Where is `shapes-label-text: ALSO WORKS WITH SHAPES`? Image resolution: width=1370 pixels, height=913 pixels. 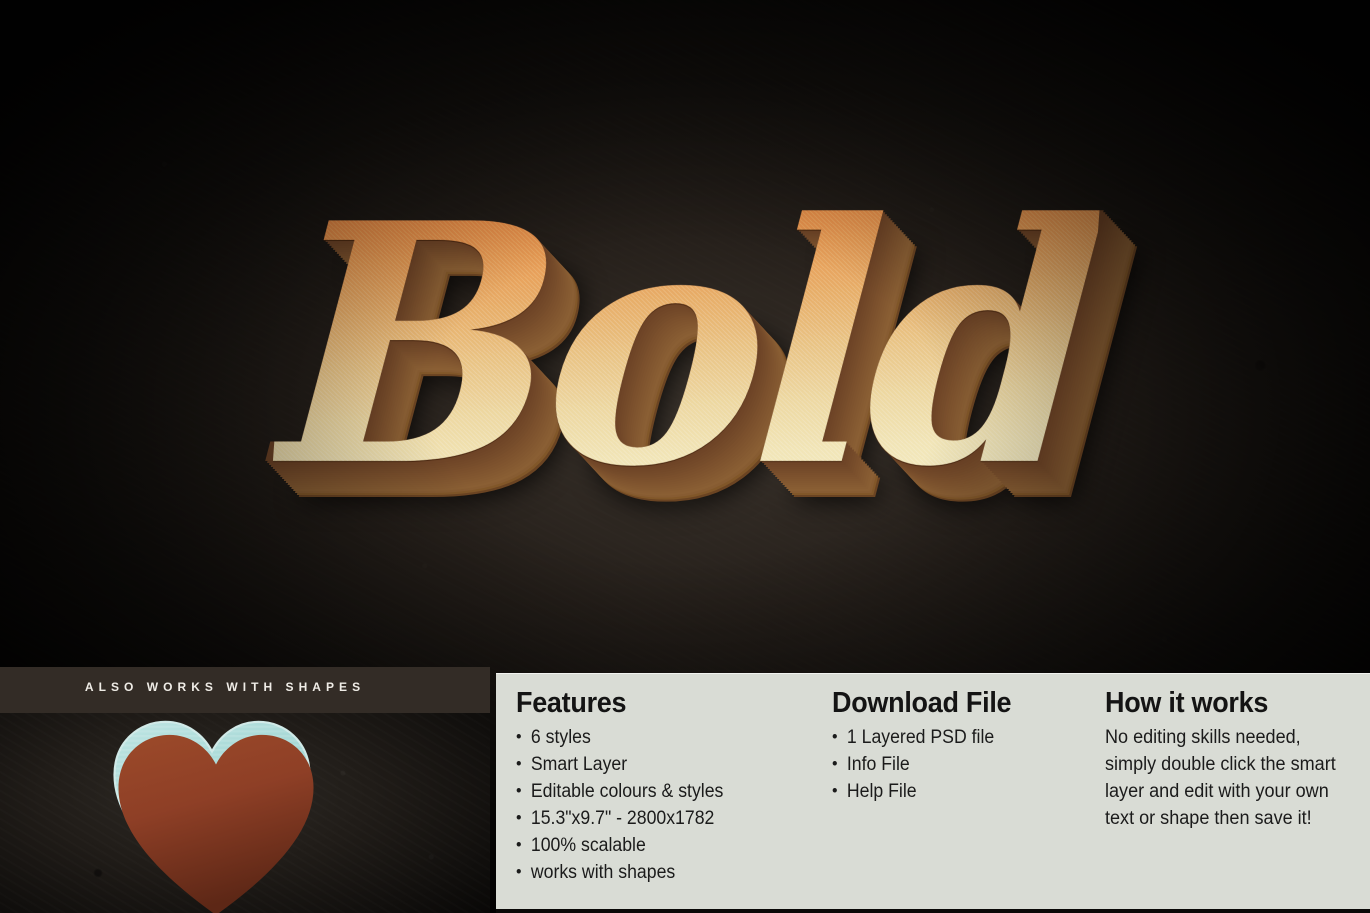
shapes-label-text: ALSO WORKS WITH SHAPES is located at coordinates (225, 687).